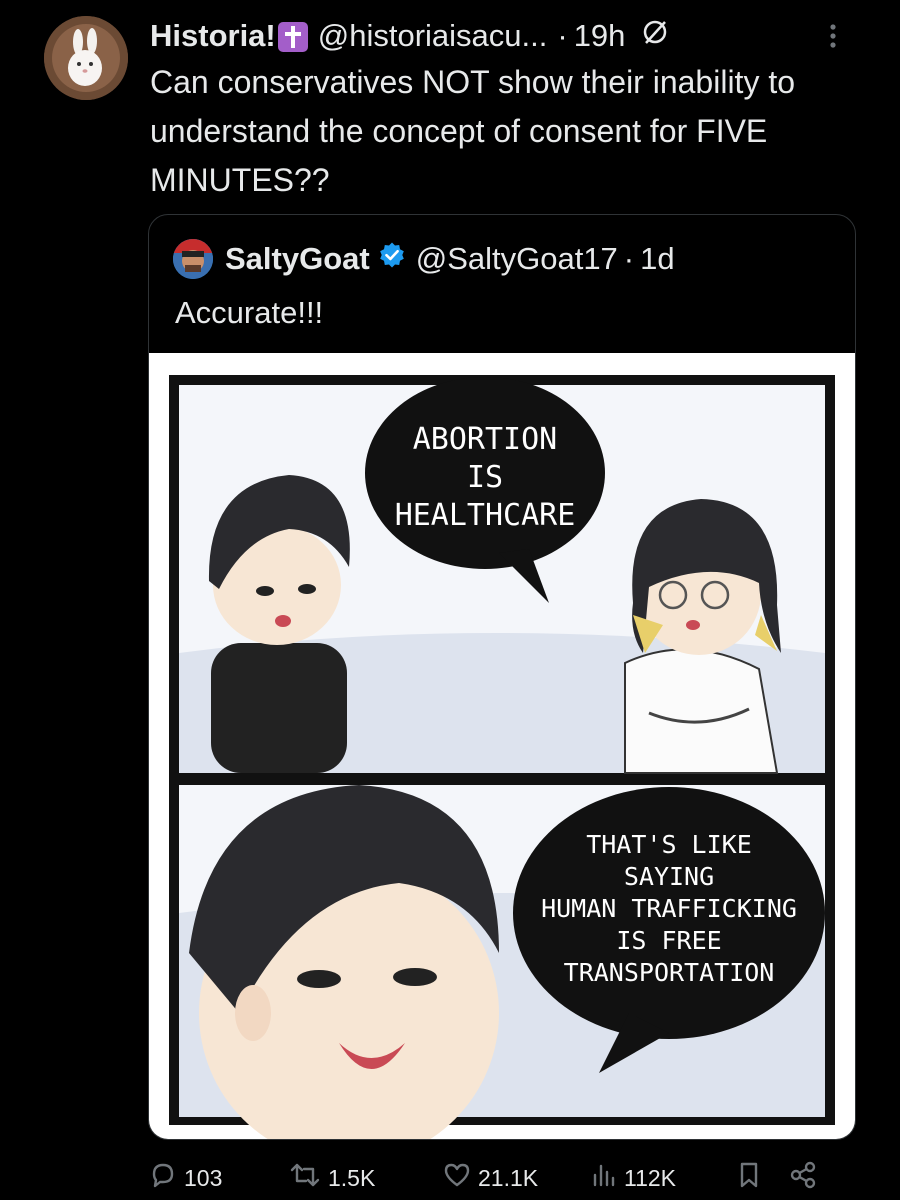 The image size is (900, 1200). I want to click on share-icon, so click(803, 1178).